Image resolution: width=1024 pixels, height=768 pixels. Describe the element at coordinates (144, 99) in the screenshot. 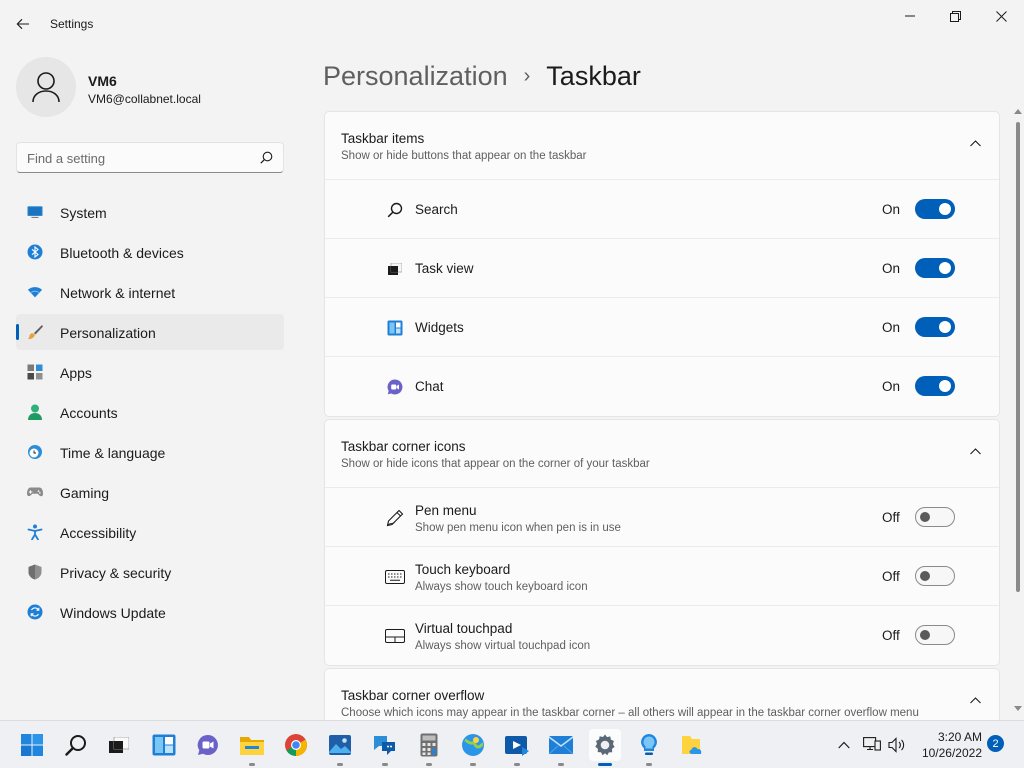

I see `user-email: VM6@collabnet.local` at that location.